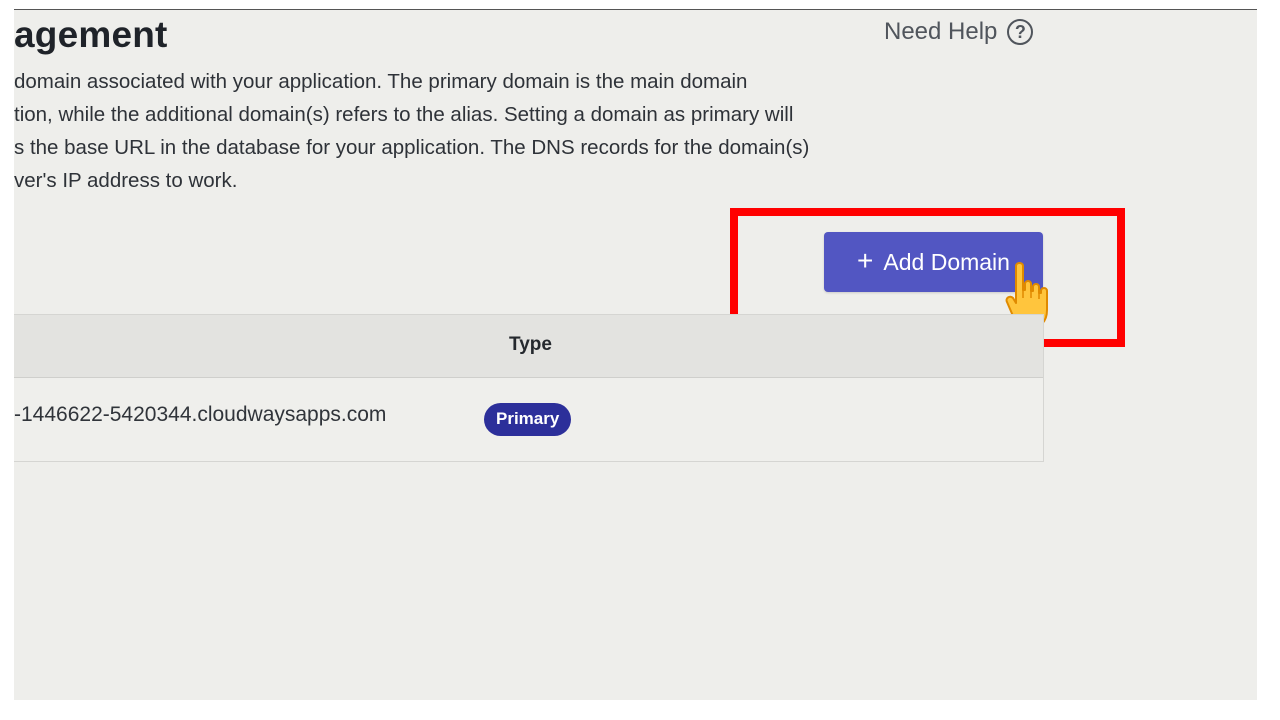 The image size is (1280, 720). Describe the element at coordinates (126, 180) in the screenshot. I see `description-line: ver's IP address to work.` at that location.